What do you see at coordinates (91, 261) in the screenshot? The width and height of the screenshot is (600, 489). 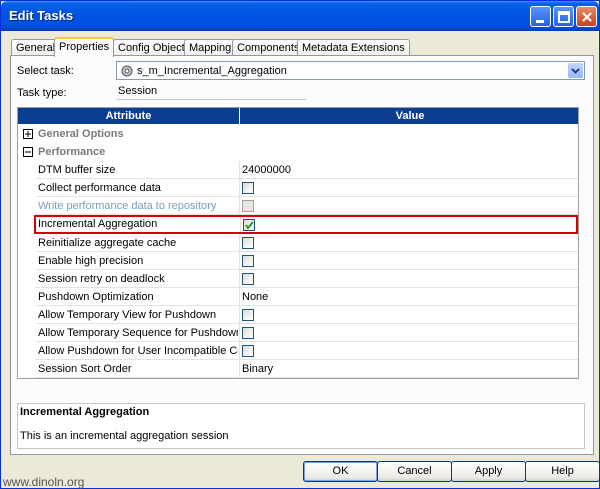 I see `attribute-name: Enable high precision` at bounding box center [91, 261].